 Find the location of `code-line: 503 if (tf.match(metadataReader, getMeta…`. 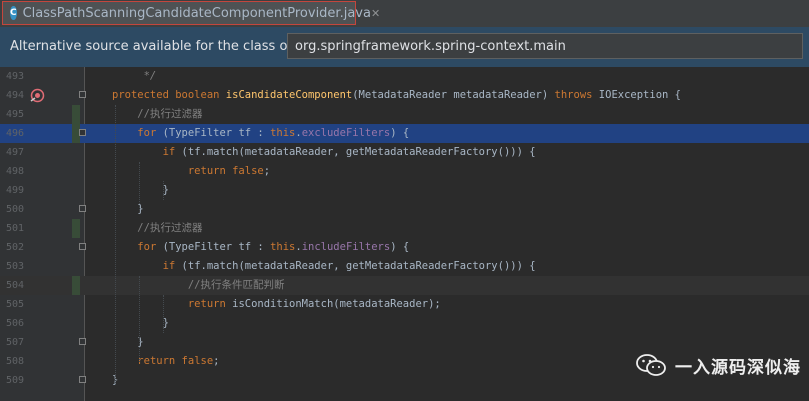

code-line: 503 if (tf.match(metadataReader, getMeta… is located at coordinates (404, 266).